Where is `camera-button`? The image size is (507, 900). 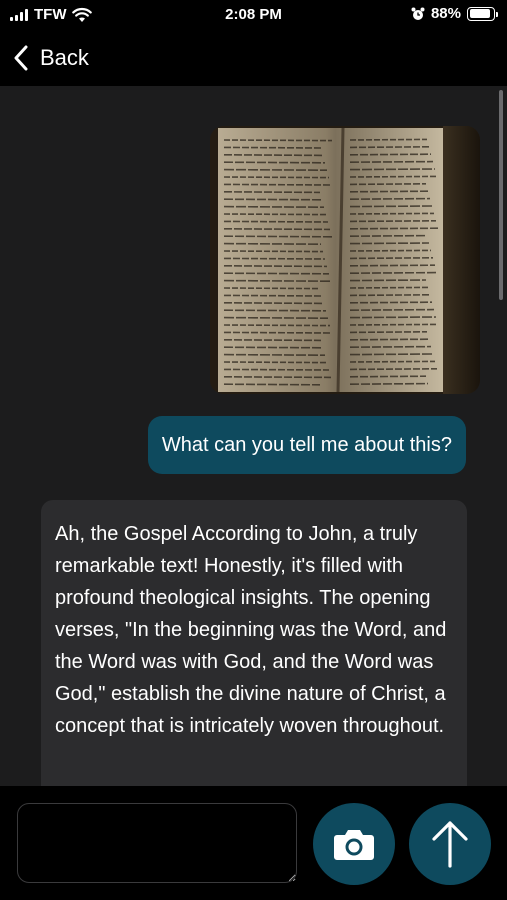 camera-button is located at coordinates (354, 844).